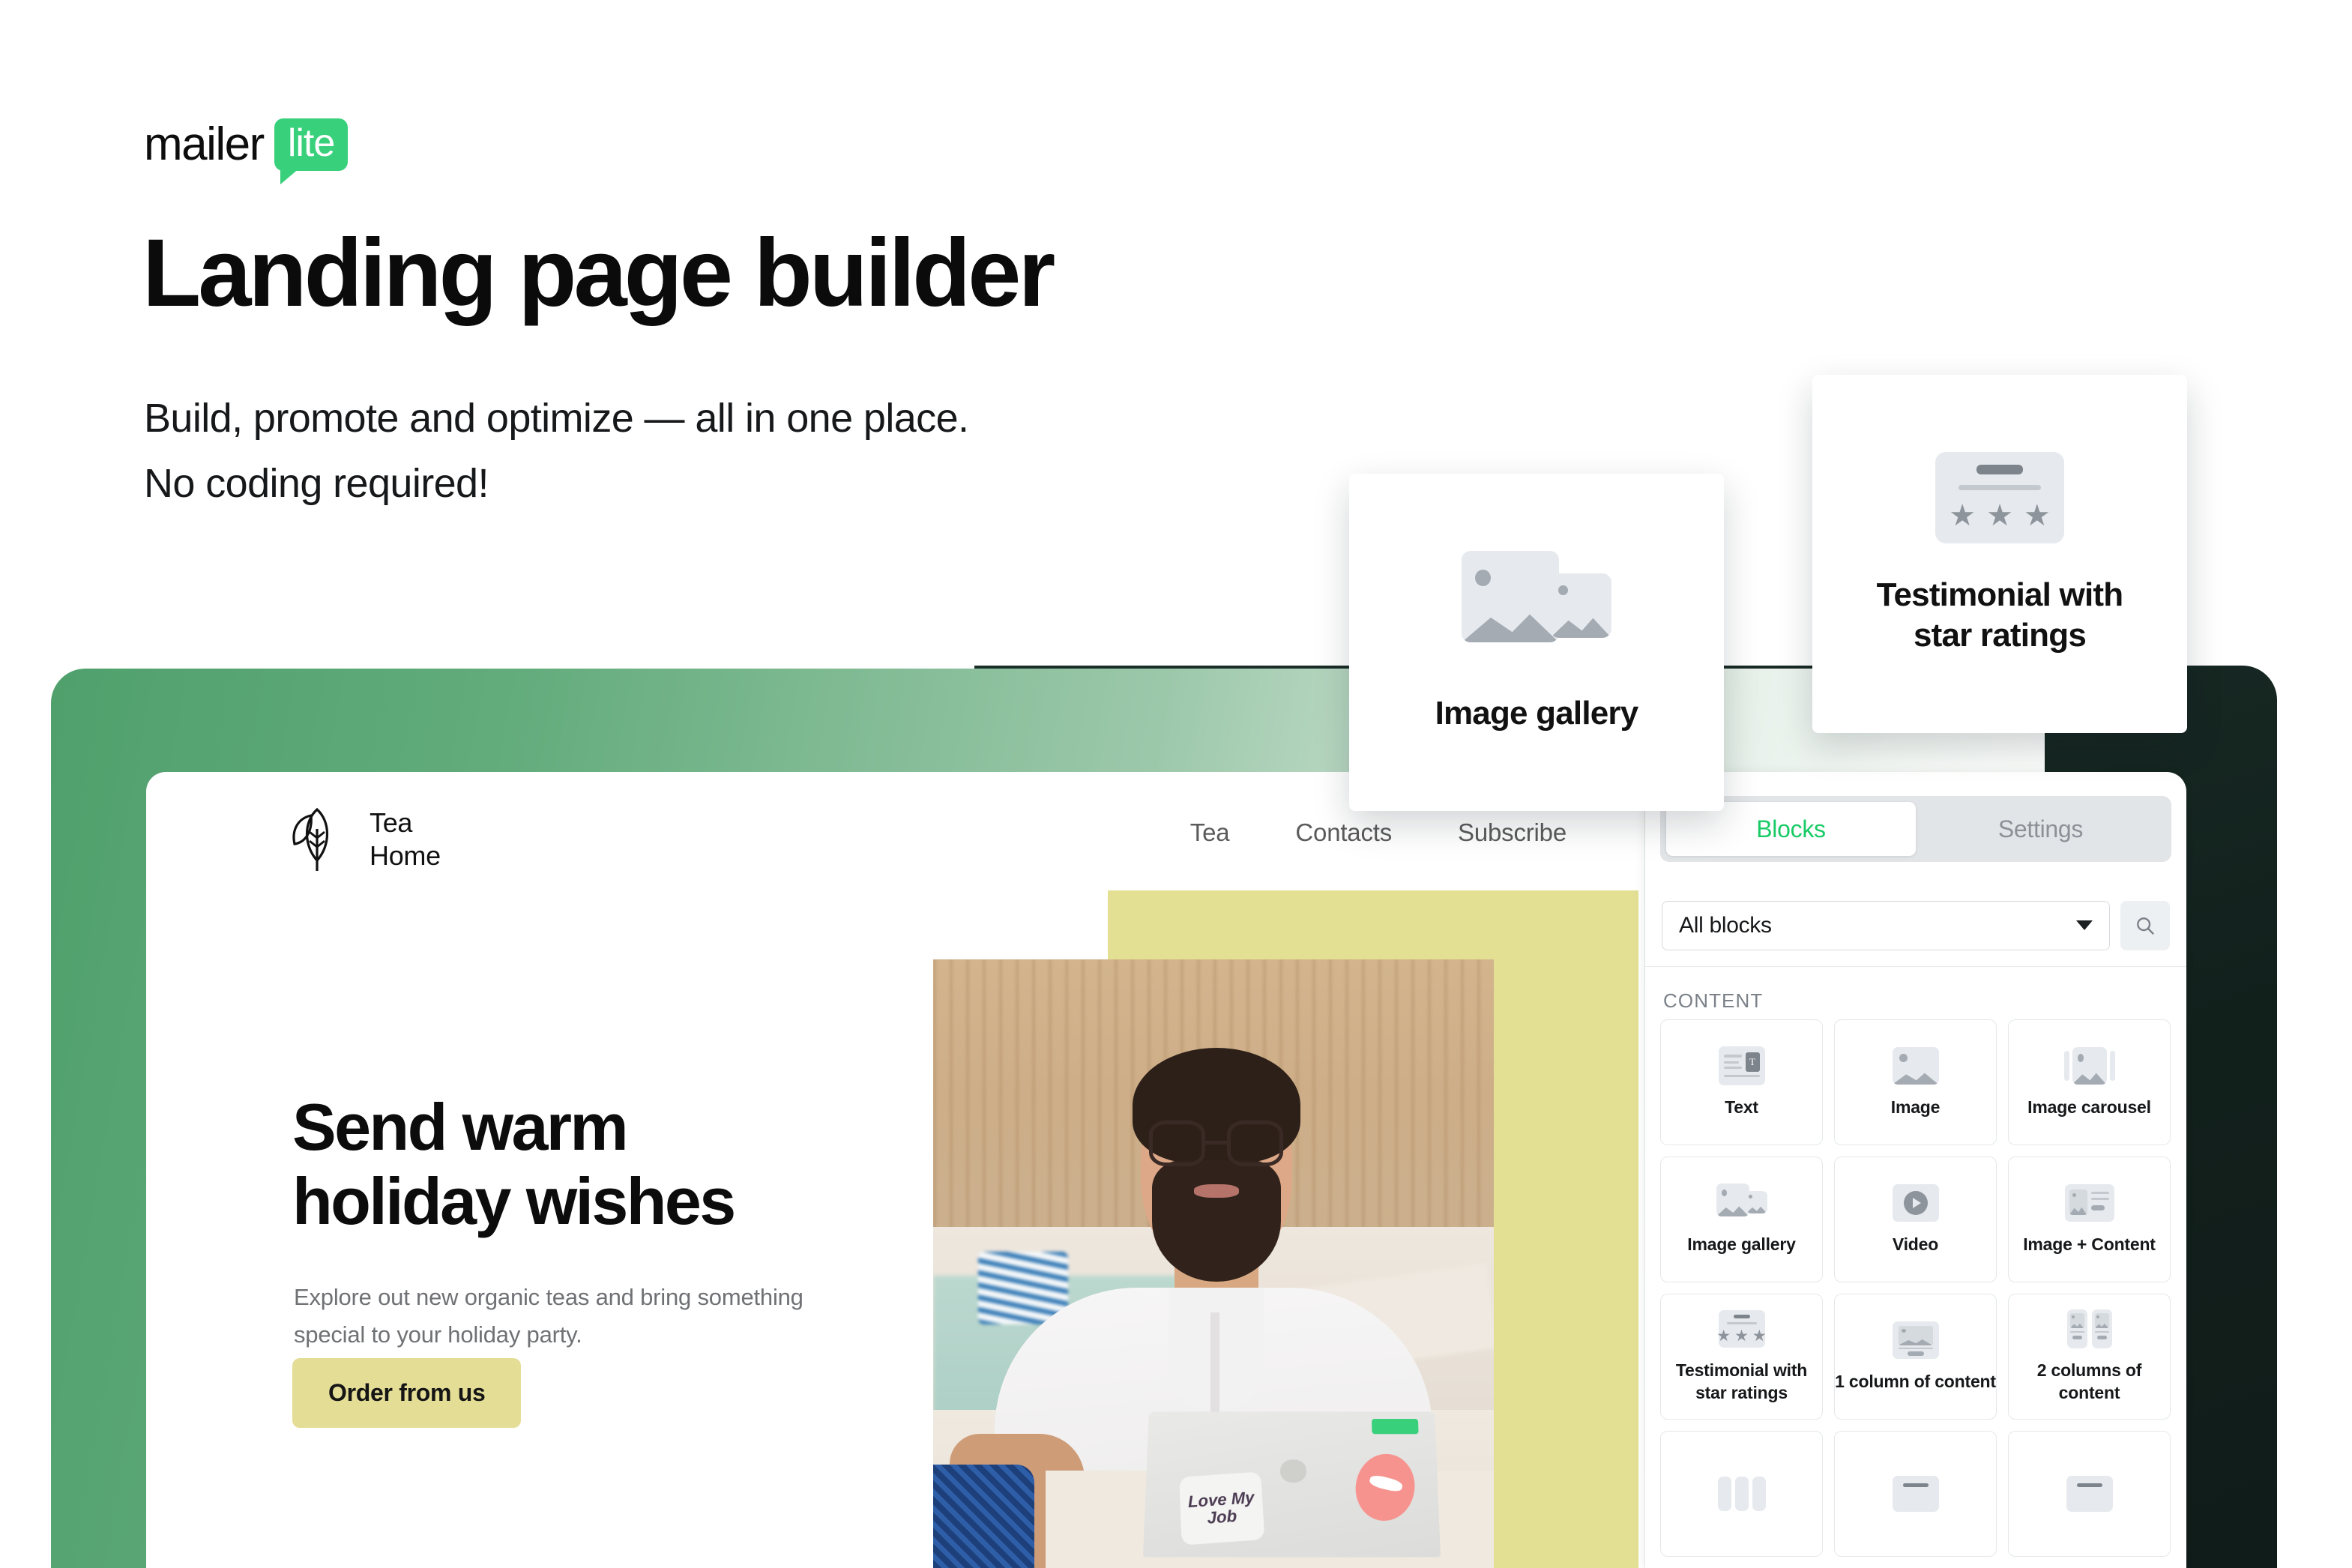  I want to click on floating-card-testimonial: ★ ★ ★ Testimonial with star ratings, so click(1999, 554).